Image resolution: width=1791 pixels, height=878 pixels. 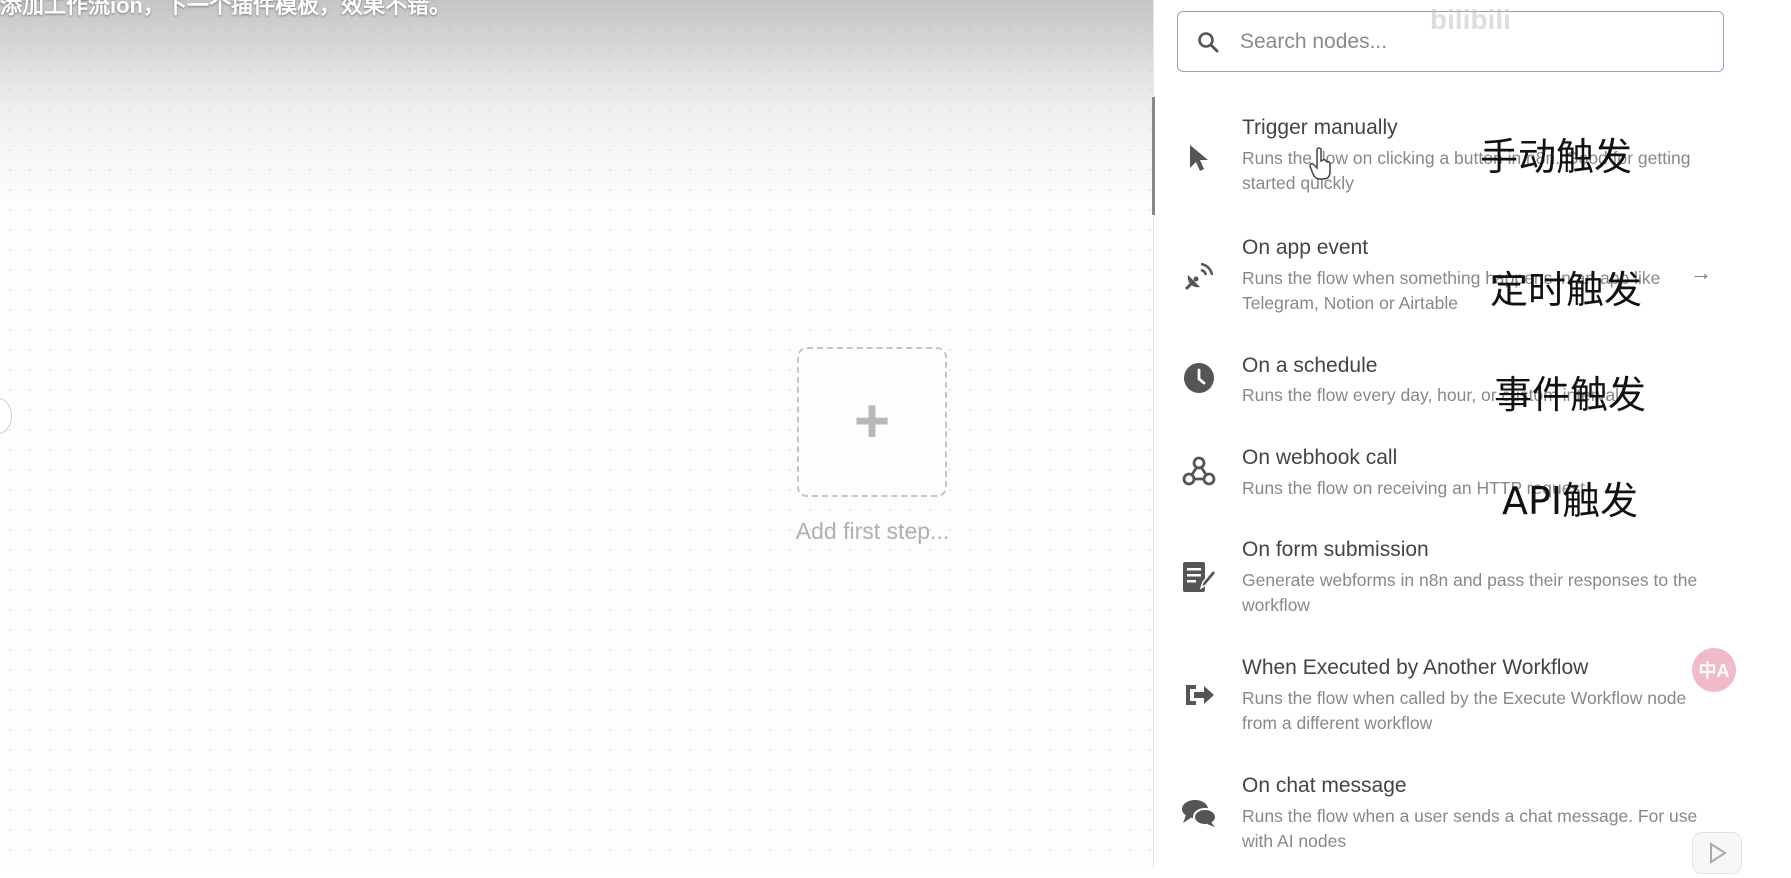 What do you see at coordinates (1199, 158) in the screenshot?
I see `pointer-icon` at bounding box center [1199, 158].